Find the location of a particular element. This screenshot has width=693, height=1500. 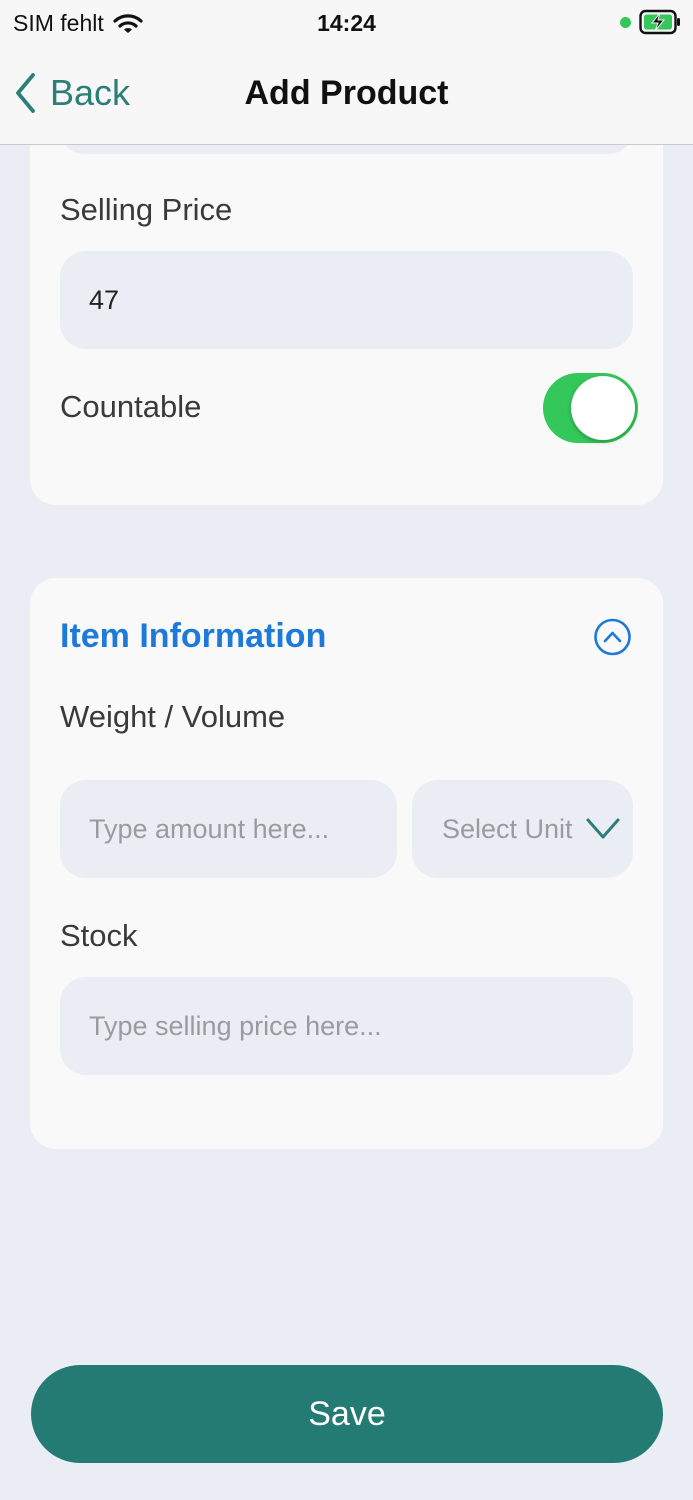

unit-select: Select Unit is located at coordinates (522, 829).